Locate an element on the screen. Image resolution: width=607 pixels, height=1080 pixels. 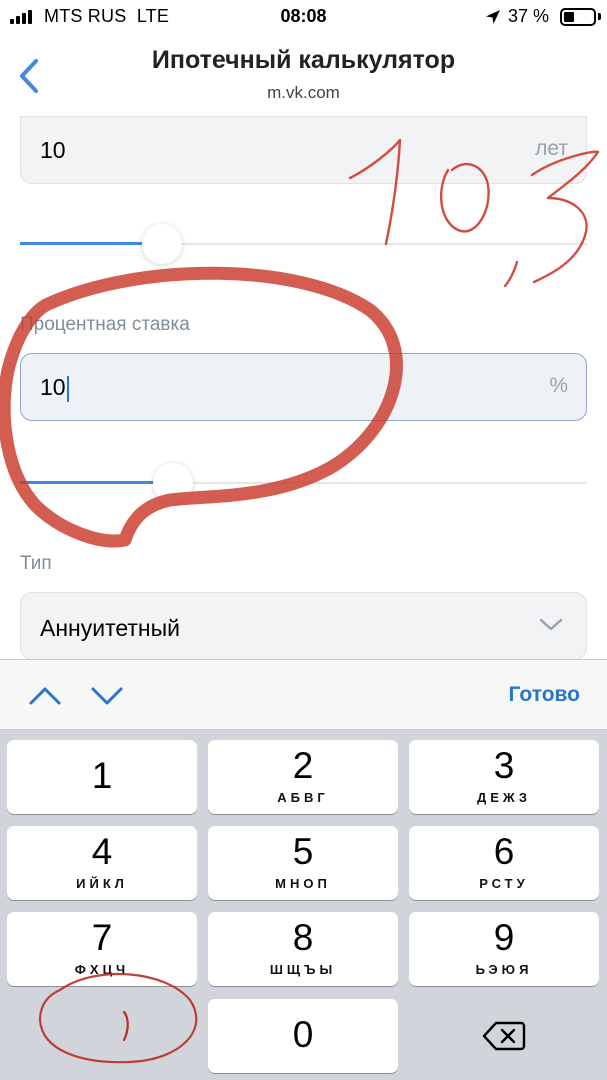
key-digit: 7 is located at coordinates (102, 937).